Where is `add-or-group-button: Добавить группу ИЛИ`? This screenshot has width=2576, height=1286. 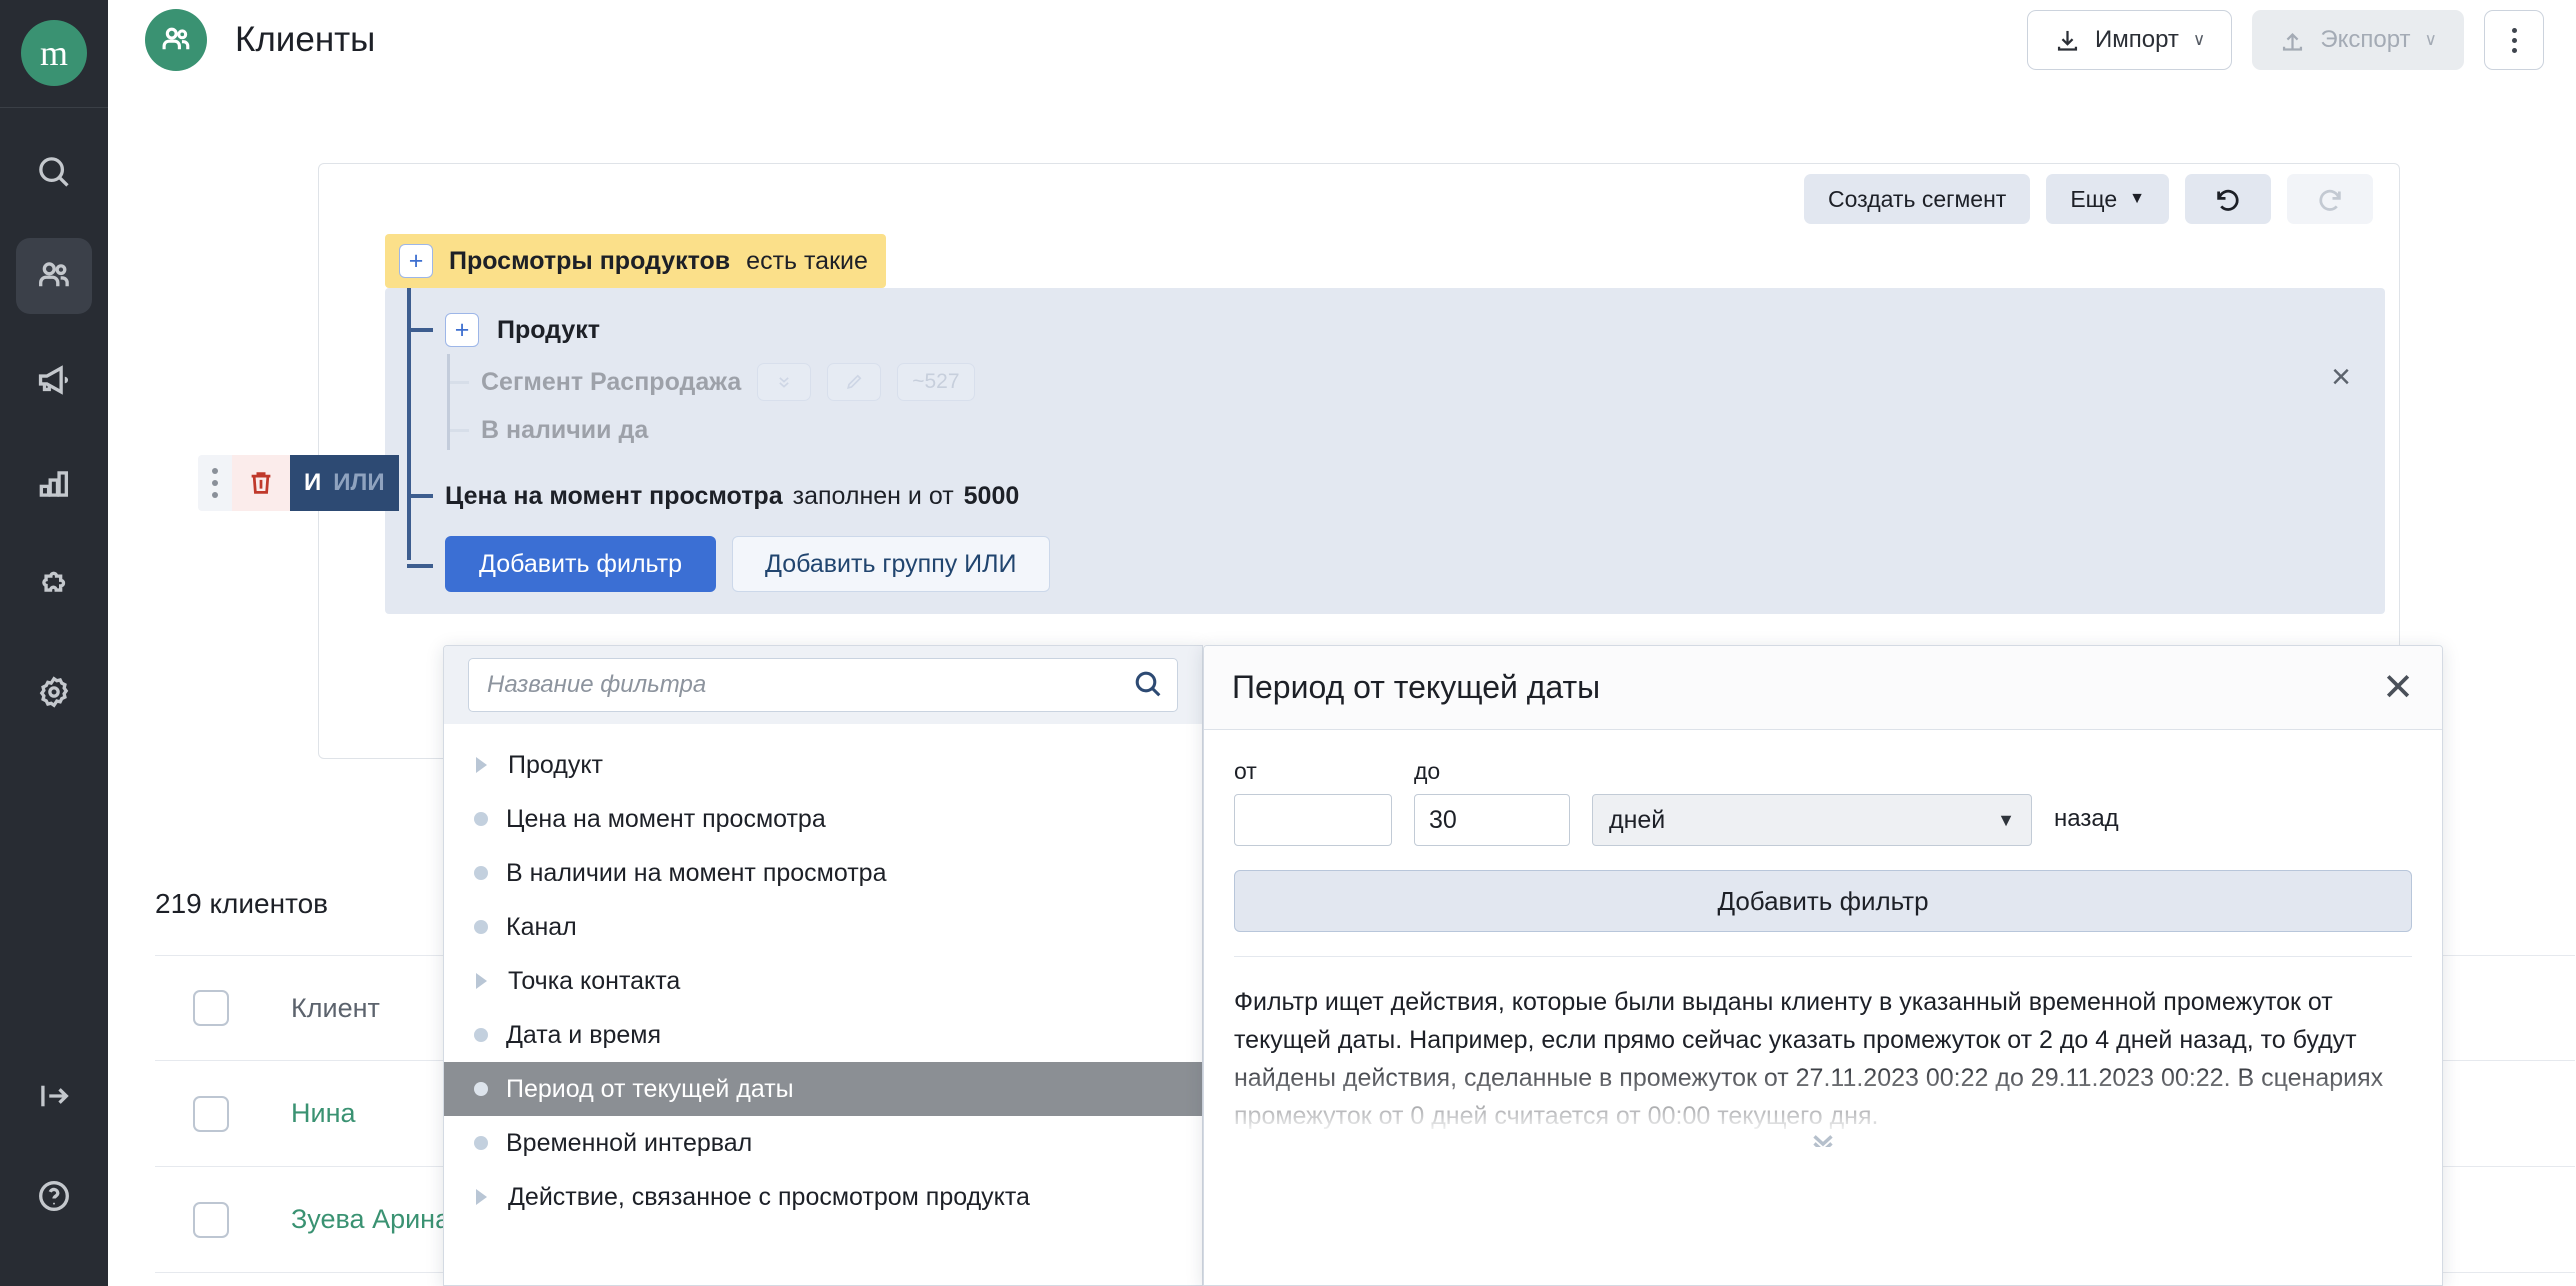
add-or-group-button: Добавить группу ИЛИ is located at coordinates (890, 564).